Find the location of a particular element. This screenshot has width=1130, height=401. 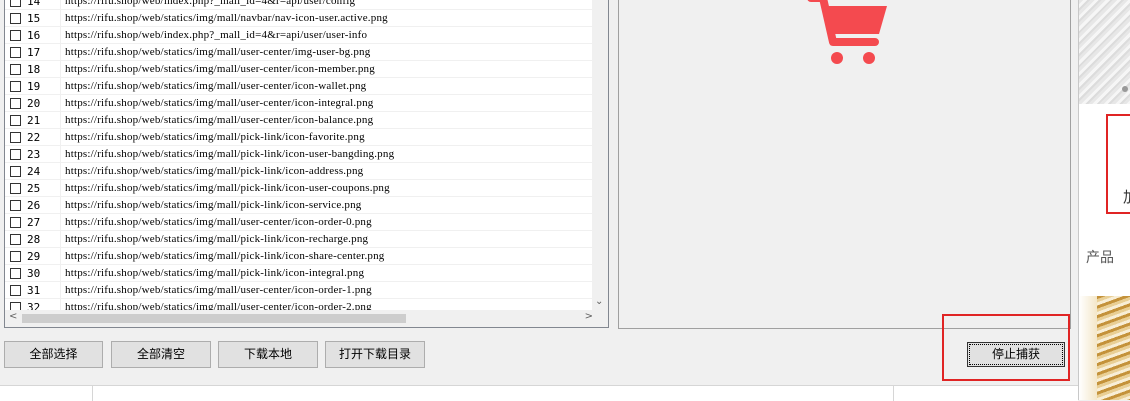

row-number: 28 is located at coordinates (34, 239).